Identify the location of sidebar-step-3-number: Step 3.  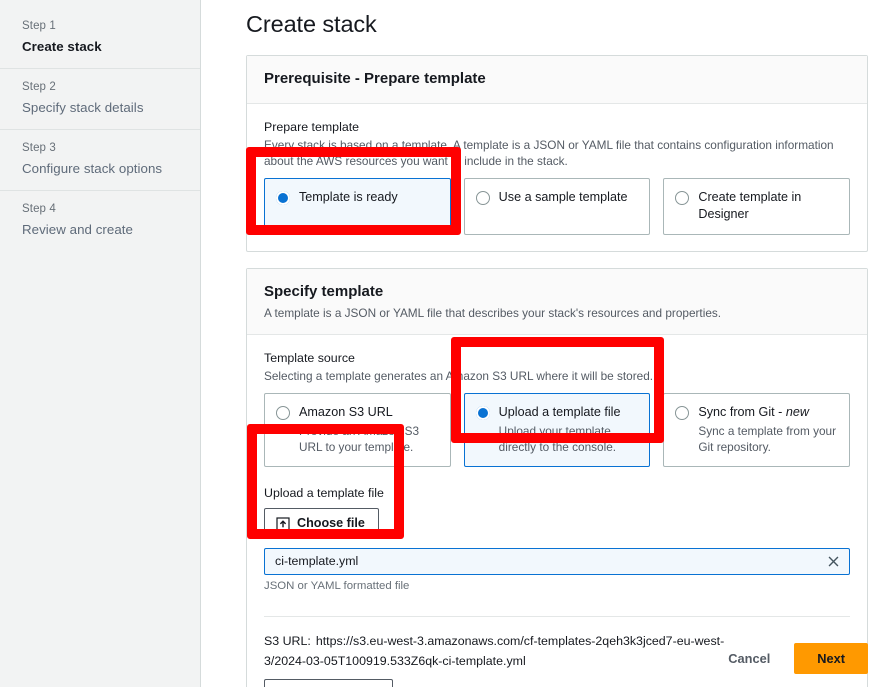
(39, 148).